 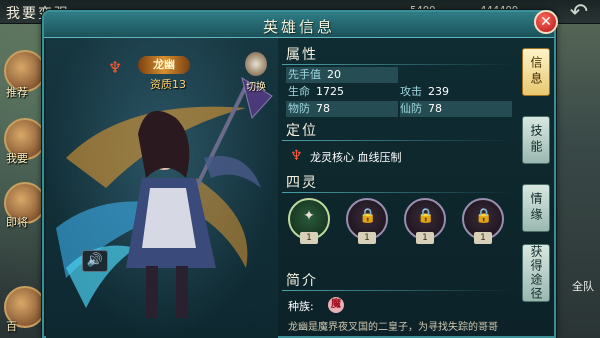 I want to click on stat-row-magic-def: 仙防 78, so click(x=456, y=109).